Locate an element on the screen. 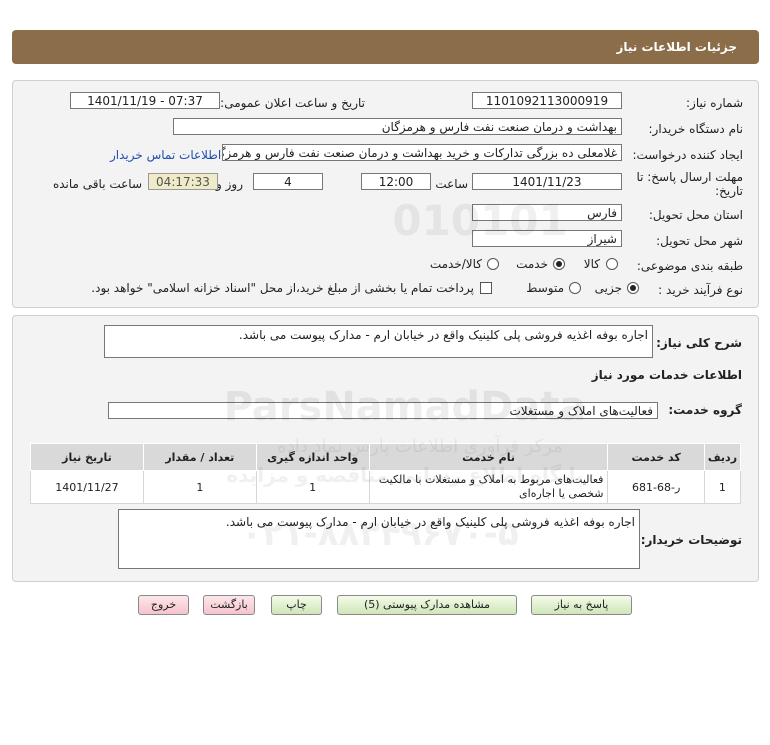  days-label: روز و is located at coordinates (229, 184).